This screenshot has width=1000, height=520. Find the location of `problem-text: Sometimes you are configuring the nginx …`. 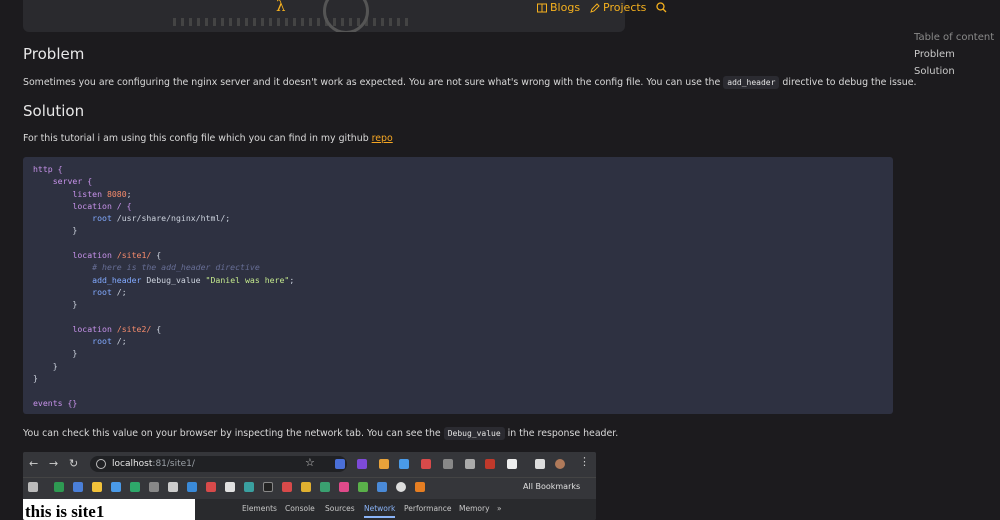

problem-text: Sometimes you are configuring the nginx … is located at coordinates (373, 82).